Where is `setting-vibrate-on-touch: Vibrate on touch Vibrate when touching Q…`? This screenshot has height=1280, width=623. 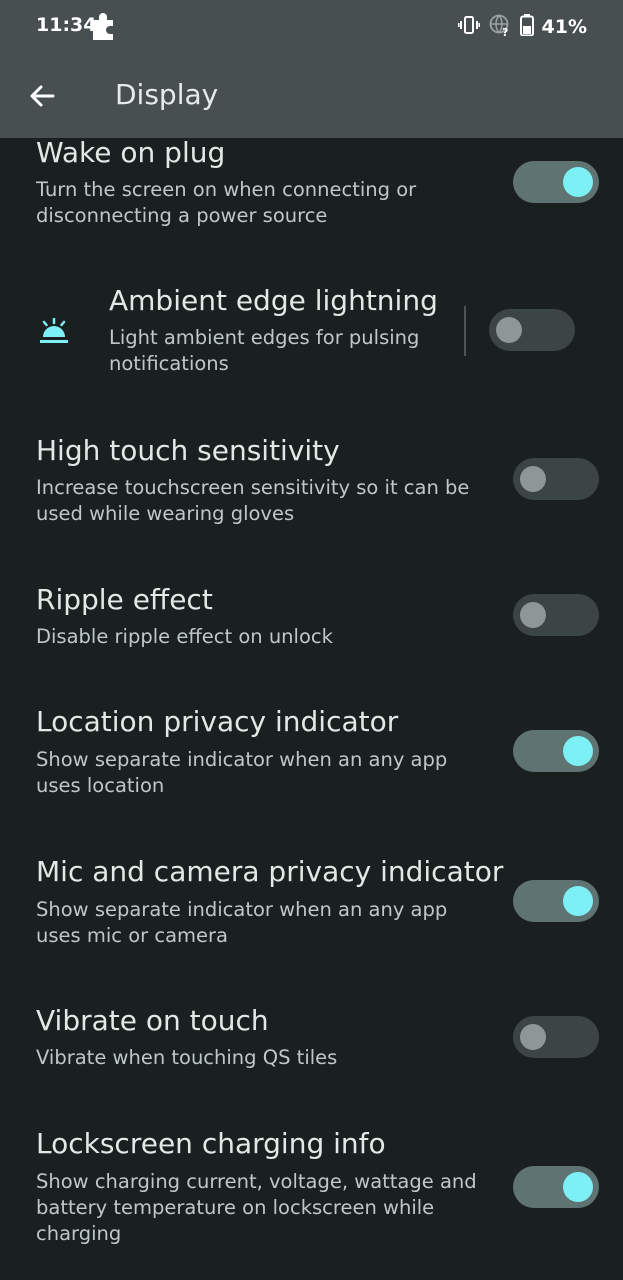
setting-vibrate-on-touch: Vibrate on touch Vibrate when touching Q… is located at coordinates (311, 1045).